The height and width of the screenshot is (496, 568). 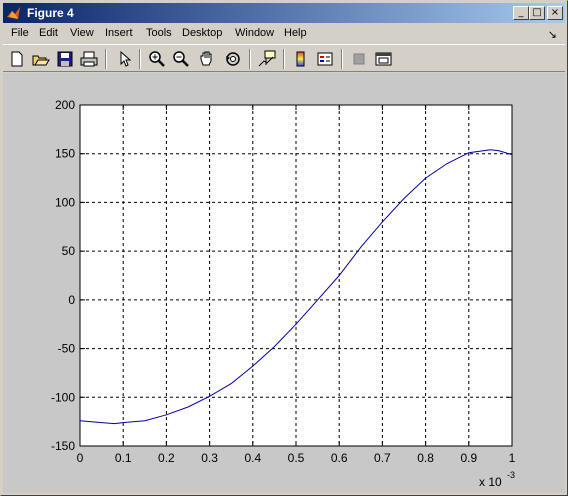 What do you see at coordinates (296, 458) in the screenshot?
I see `x-tick-label: 0.5` at bounding box center [296, 458].